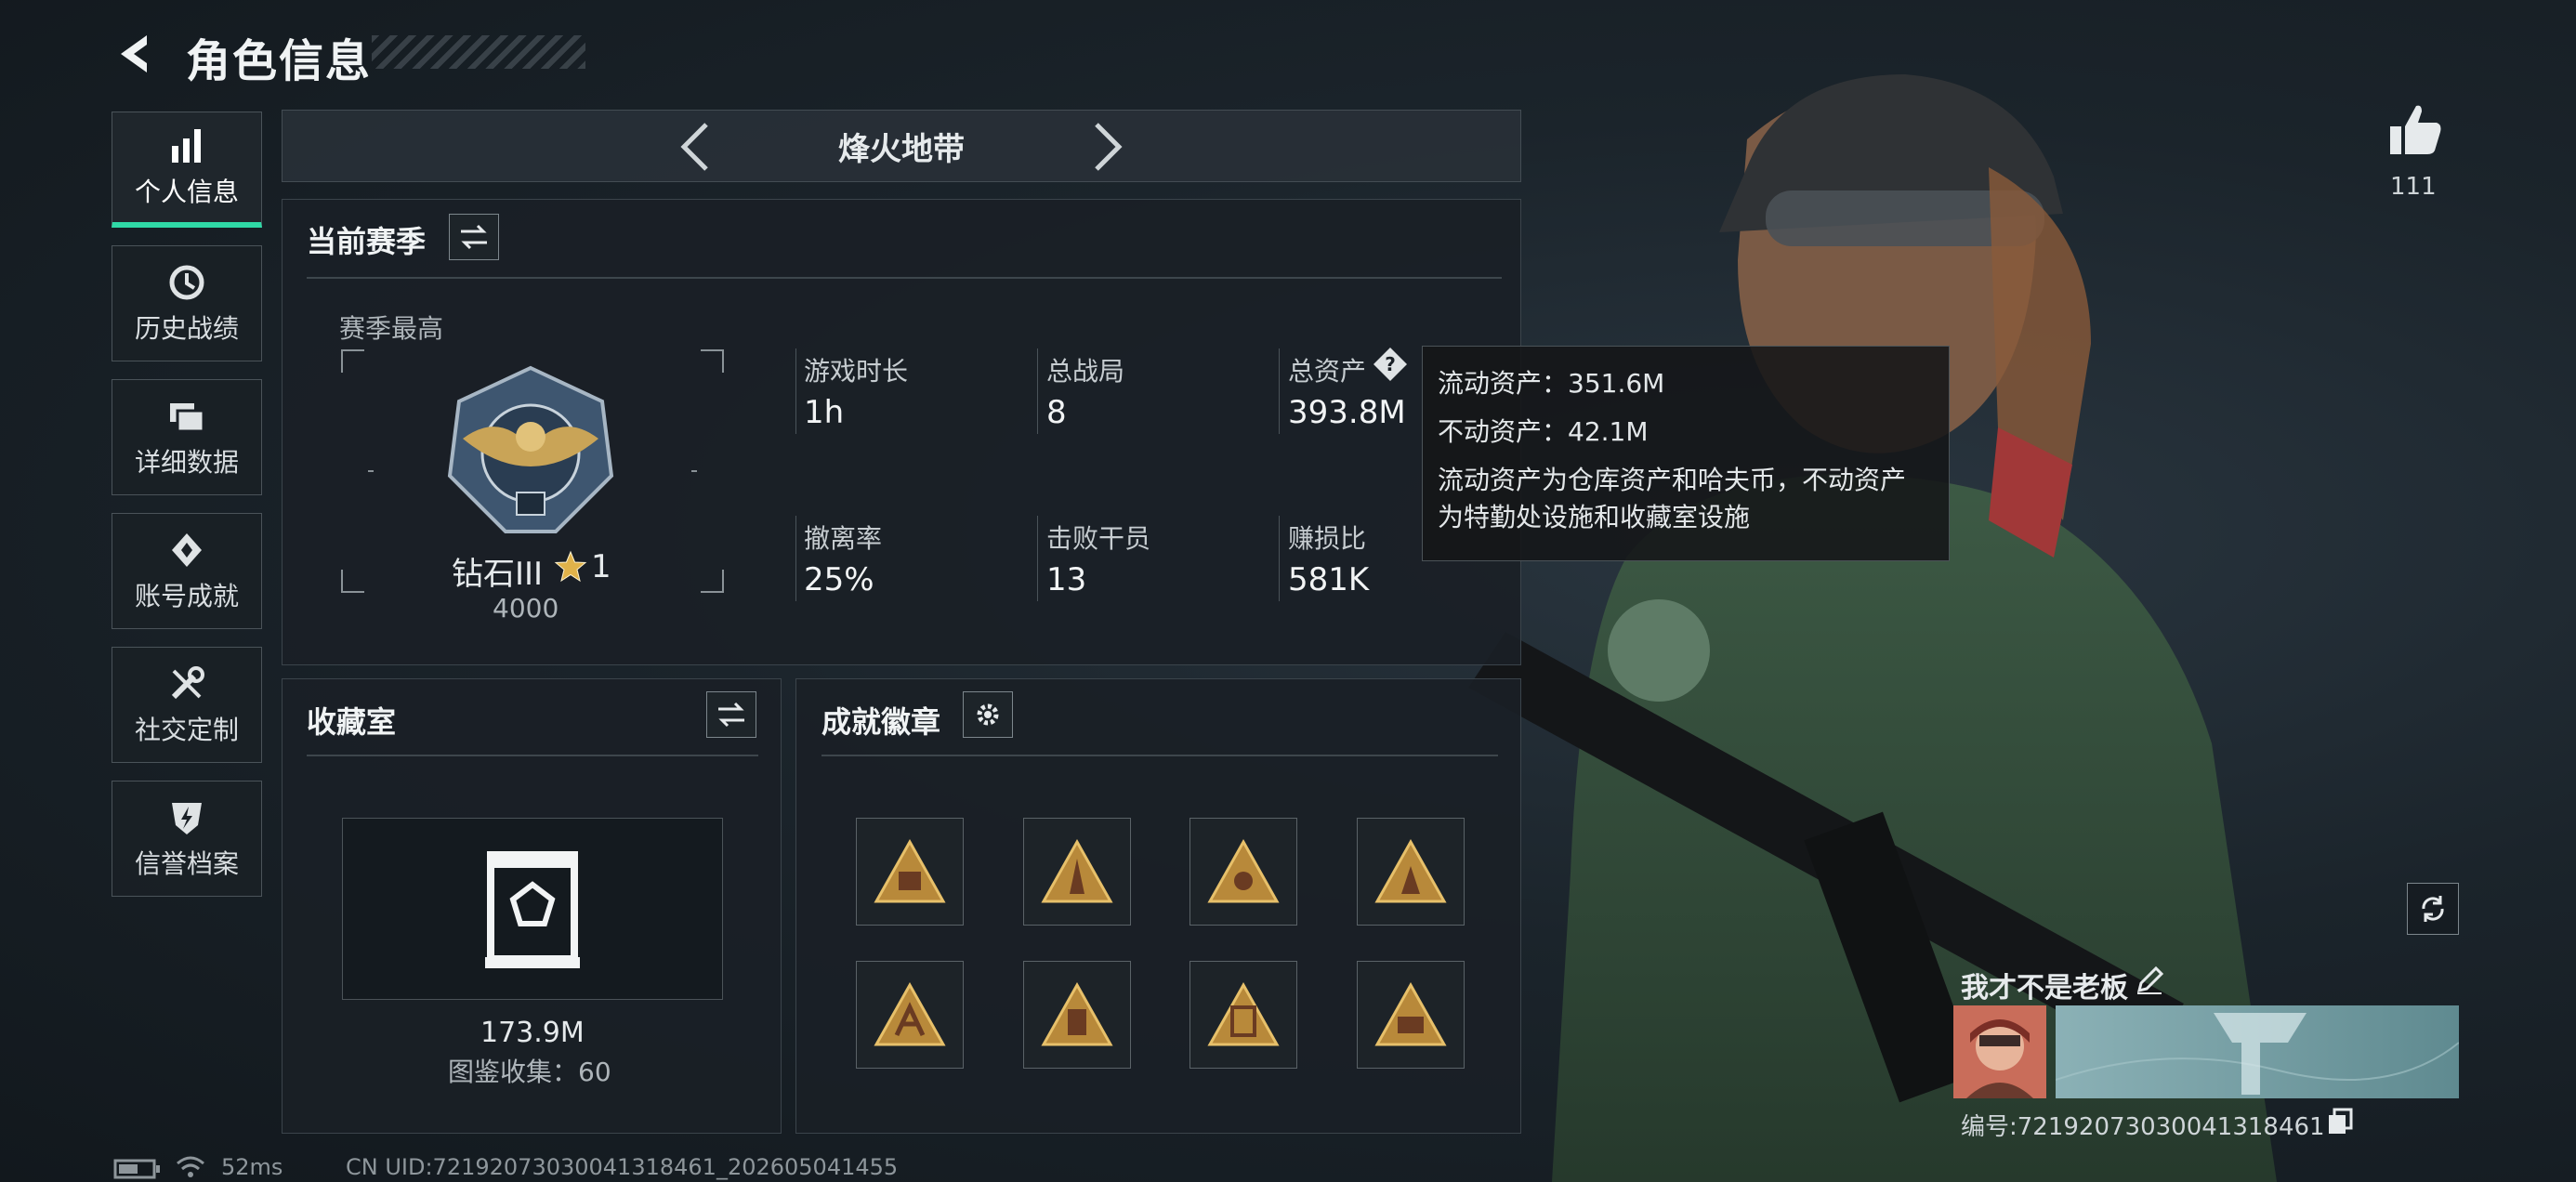  I want to click on tooltip-liquid-assets: 流动资产：351.6M, so click(1551, 383).